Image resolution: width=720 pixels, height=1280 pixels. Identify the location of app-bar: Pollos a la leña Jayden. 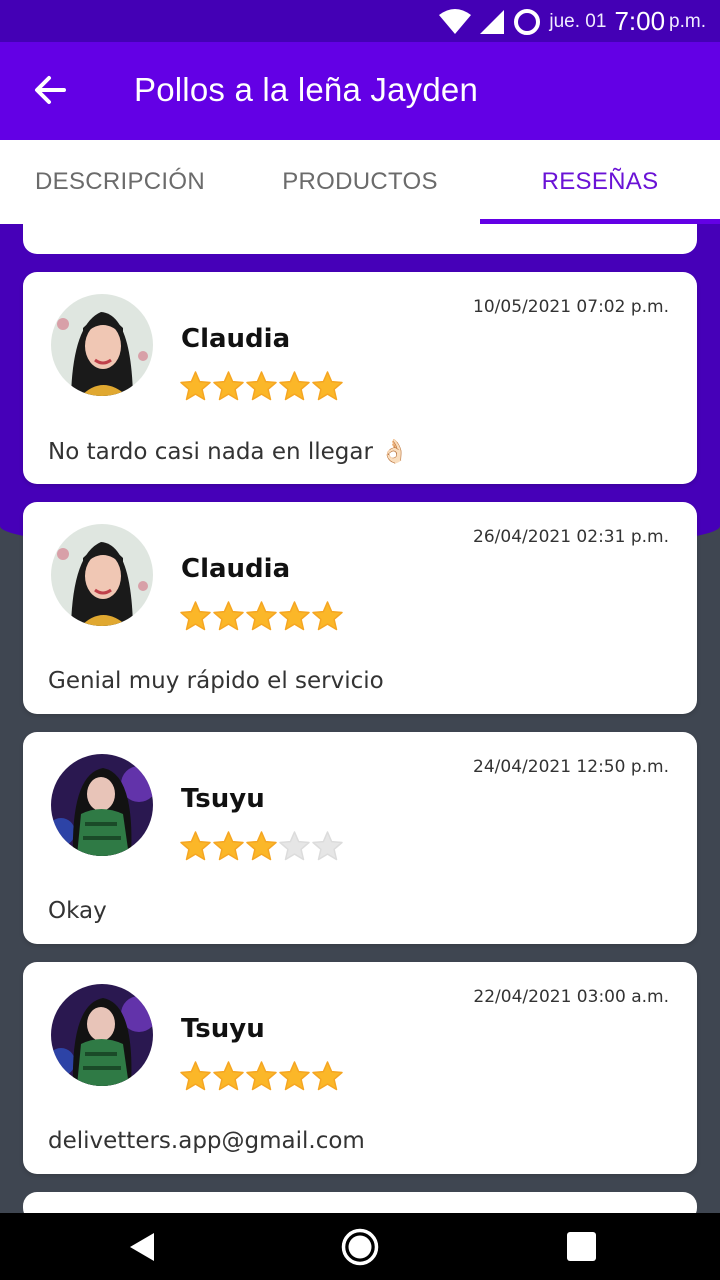
(360, 91).